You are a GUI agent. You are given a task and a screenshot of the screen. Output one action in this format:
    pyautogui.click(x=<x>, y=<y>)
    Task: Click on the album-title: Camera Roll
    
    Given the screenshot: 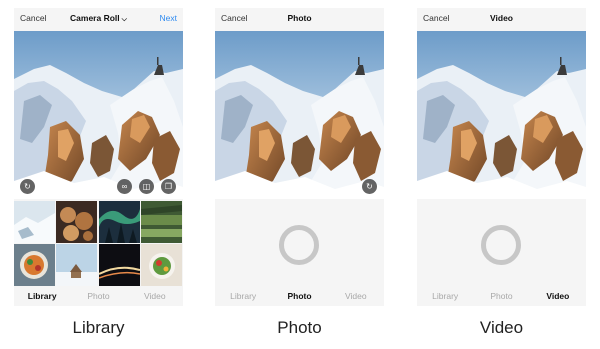 What is the action you would take?
    pyautogui.click(x=95, y=18)
    